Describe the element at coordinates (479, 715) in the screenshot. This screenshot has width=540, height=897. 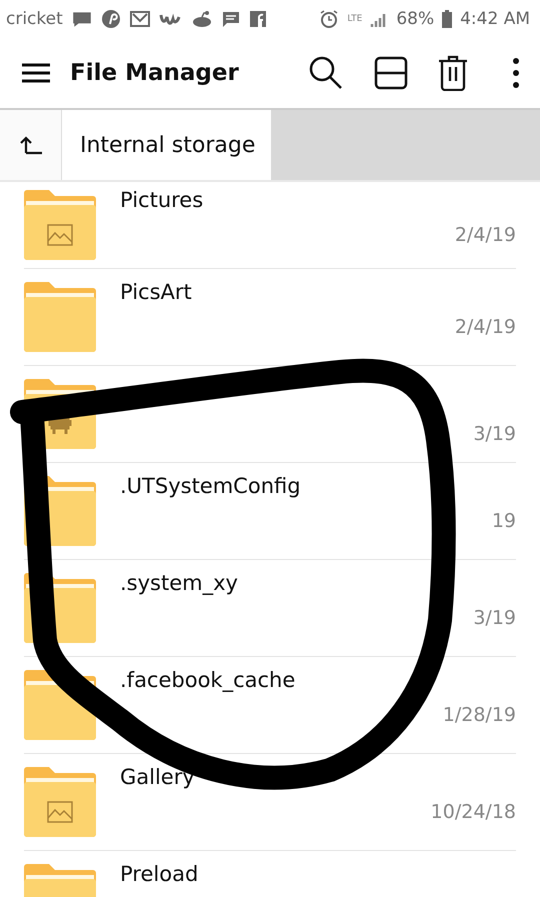
I see `modified-date: 1/28/19` at that location.